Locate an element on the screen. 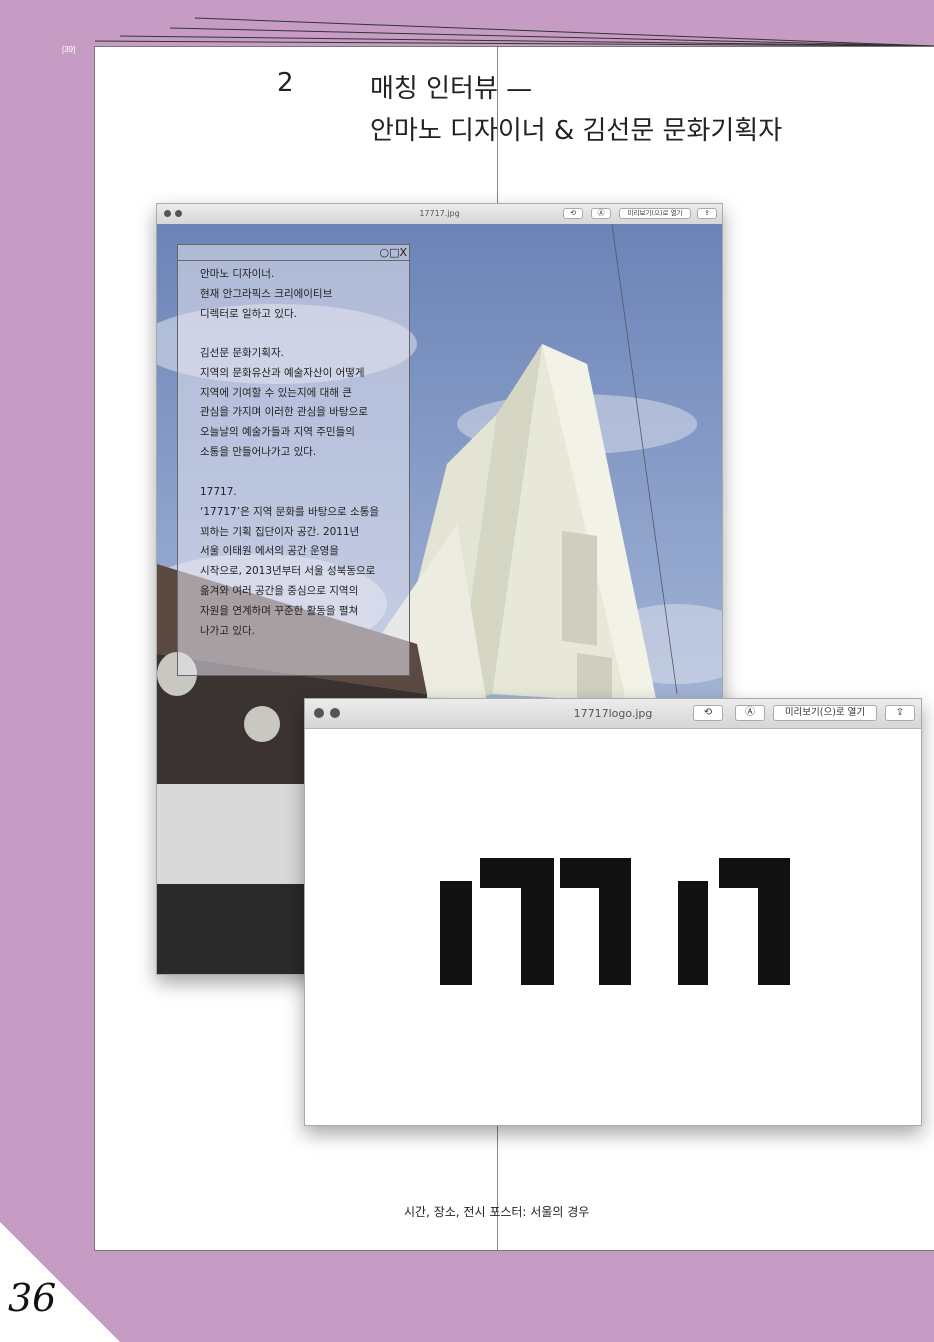  designer-bio: 안마노 디자이너. 현재 안그라픽스 크리에이티브 디렉터로 일하고 있다. is located at coordinates (266, 294).